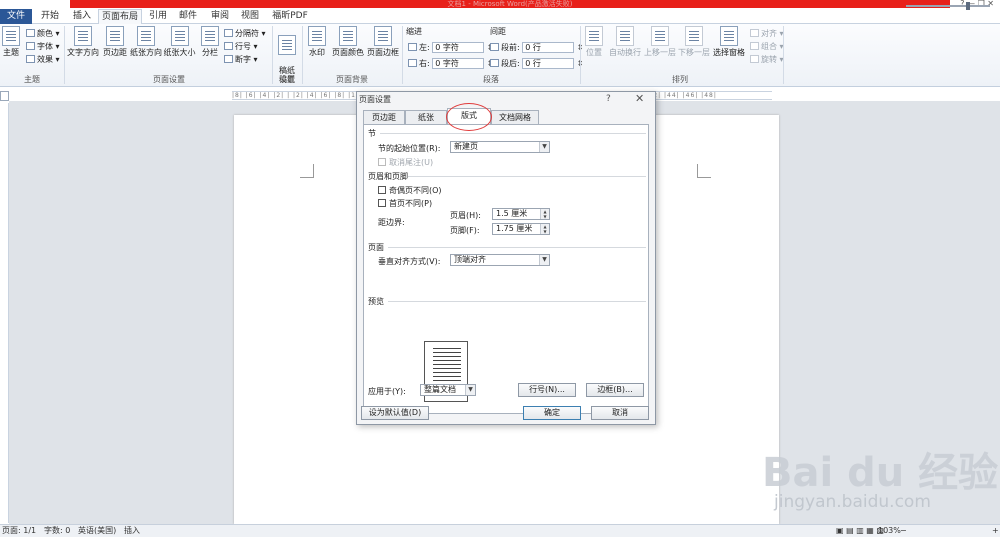 The width and height of the screenshot is (1000, 537). I want to click on selection-pane-label: 选择窗格, so click(729, 52).